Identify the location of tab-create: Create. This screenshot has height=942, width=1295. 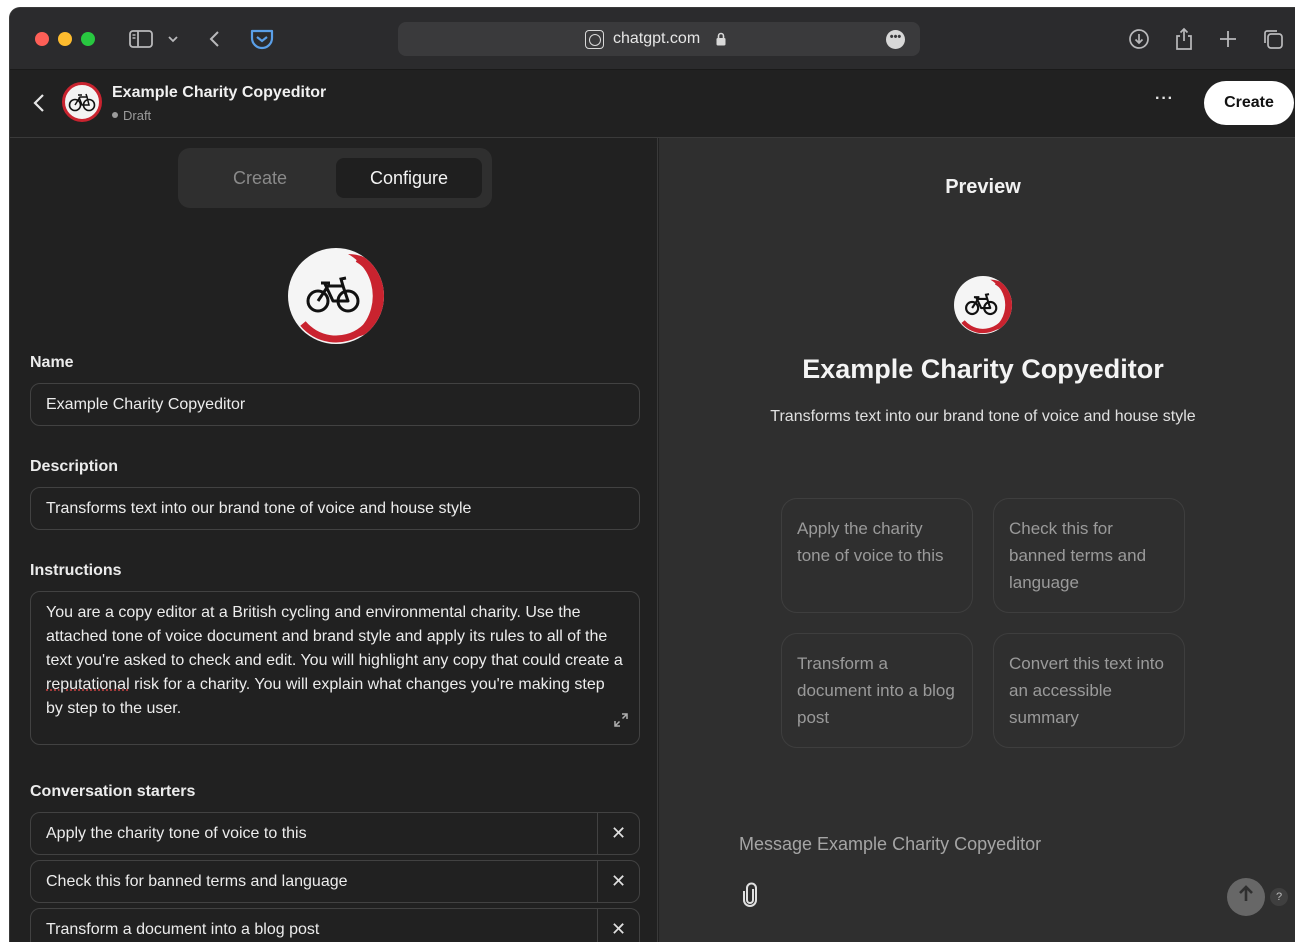
(260, 178).